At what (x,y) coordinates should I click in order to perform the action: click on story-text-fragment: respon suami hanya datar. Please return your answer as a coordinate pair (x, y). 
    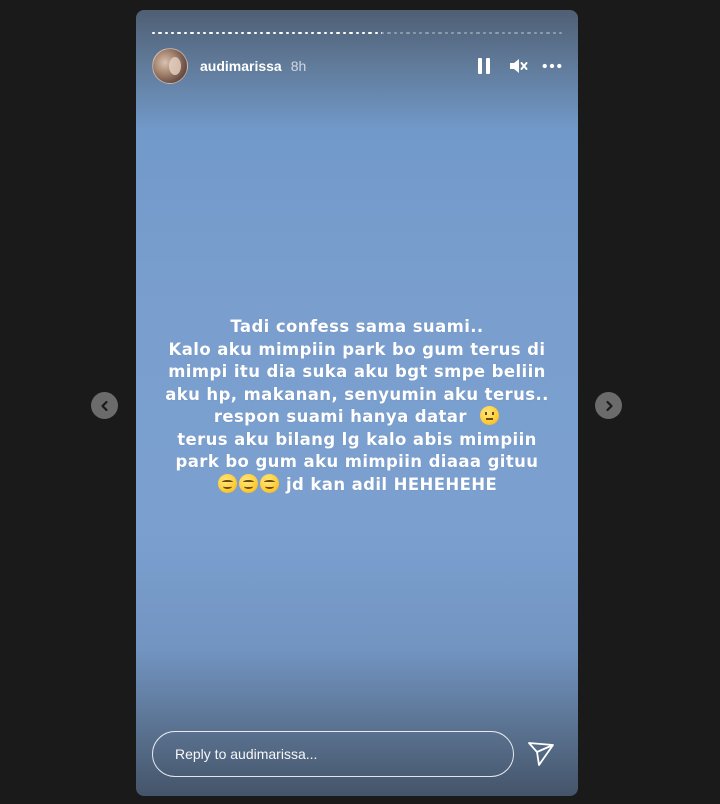
    Looking at the image, I should click on (340, 416).